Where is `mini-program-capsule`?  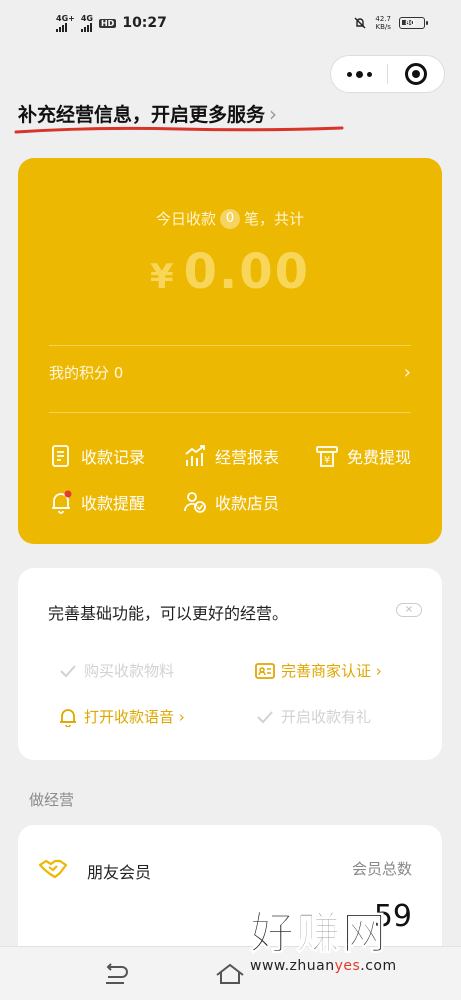 mini-program-capsule is located at coordinates (387, 74).